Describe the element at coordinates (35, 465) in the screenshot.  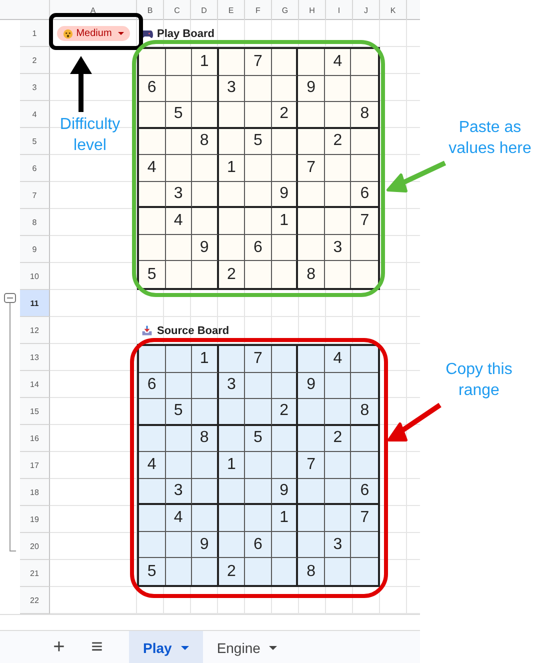
I see `row-header: 17` at that location.